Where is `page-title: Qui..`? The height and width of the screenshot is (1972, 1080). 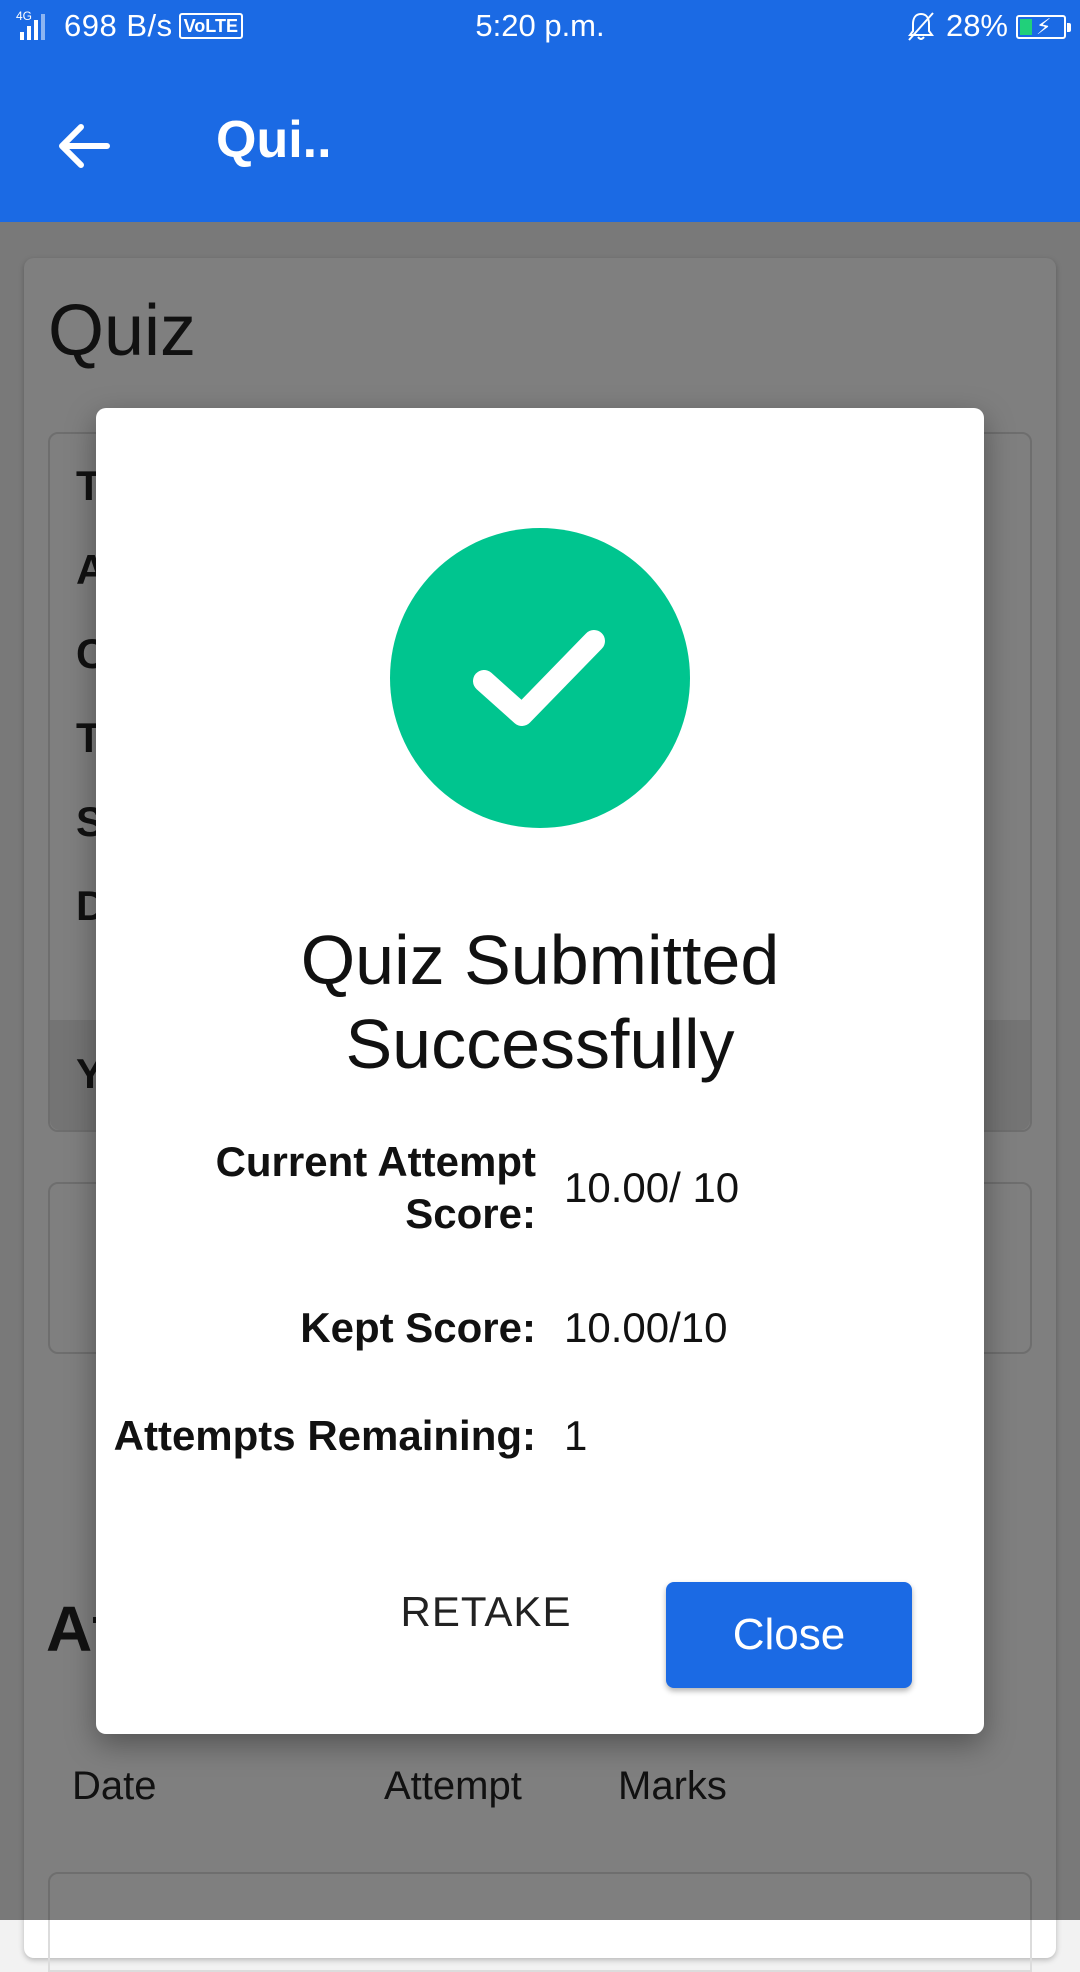 page-title: Qui.. is located at coordinates (274, 140).